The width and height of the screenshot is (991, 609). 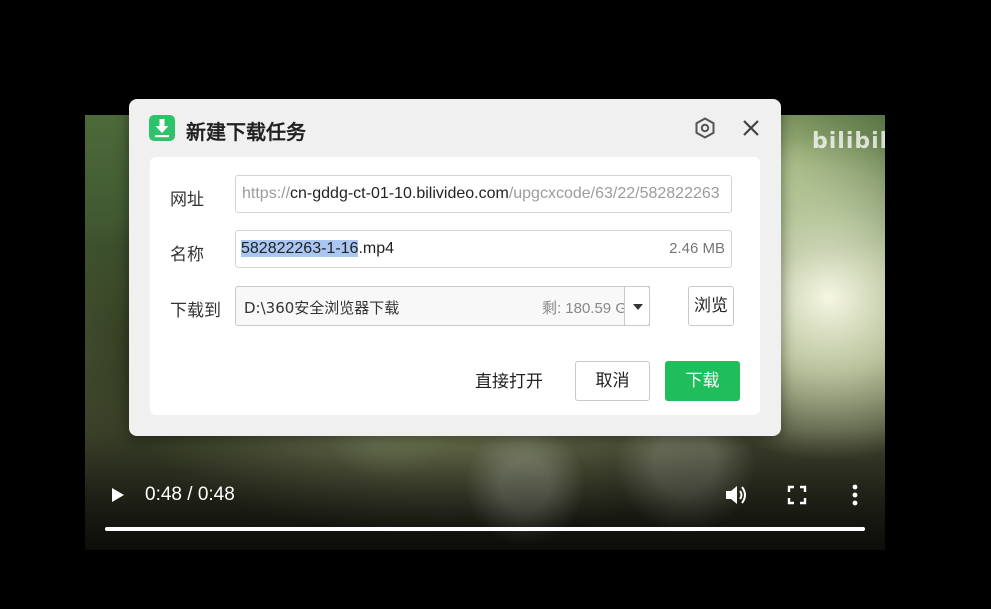 I want to click on browse-button: 浏览, so click(x=711, y=306).